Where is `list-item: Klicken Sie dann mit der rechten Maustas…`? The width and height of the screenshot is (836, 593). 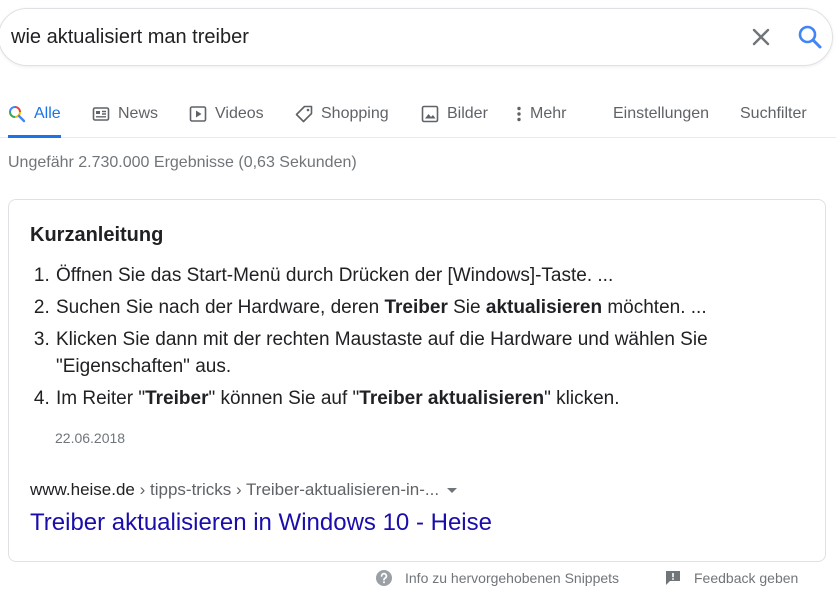
list-item: Klicken Sie dann mit der rechten Maustas… is located at coordinates (445, 353).